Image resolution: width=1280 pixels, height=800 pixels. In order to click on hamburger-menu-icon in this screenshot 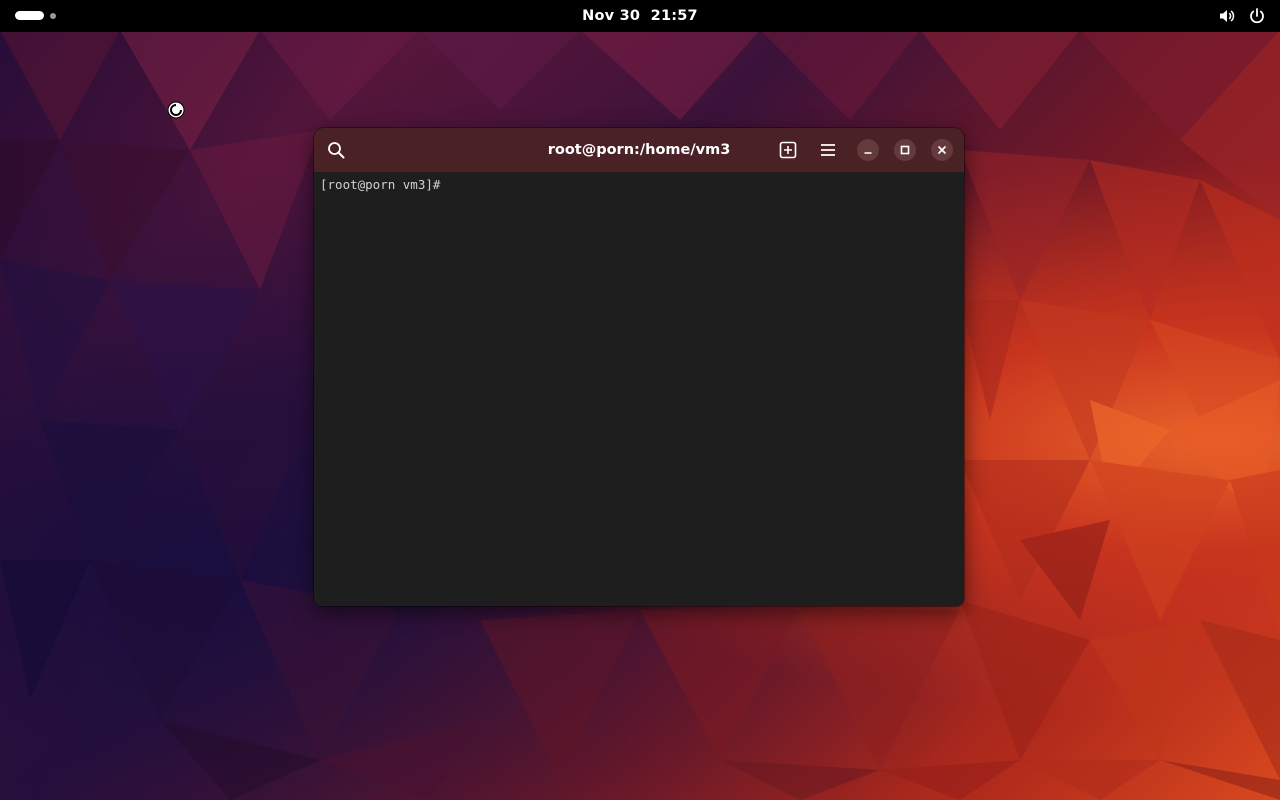, I will do `click(828, 150)`.